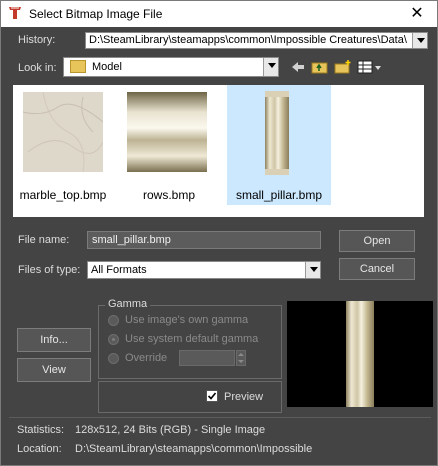 Image resolution: width=438 pixels, height=466 pixels. Describe the element at coordinates (204, 240) in the screenshot. I see `file-name-input: small_pillar.bmp` at that location.